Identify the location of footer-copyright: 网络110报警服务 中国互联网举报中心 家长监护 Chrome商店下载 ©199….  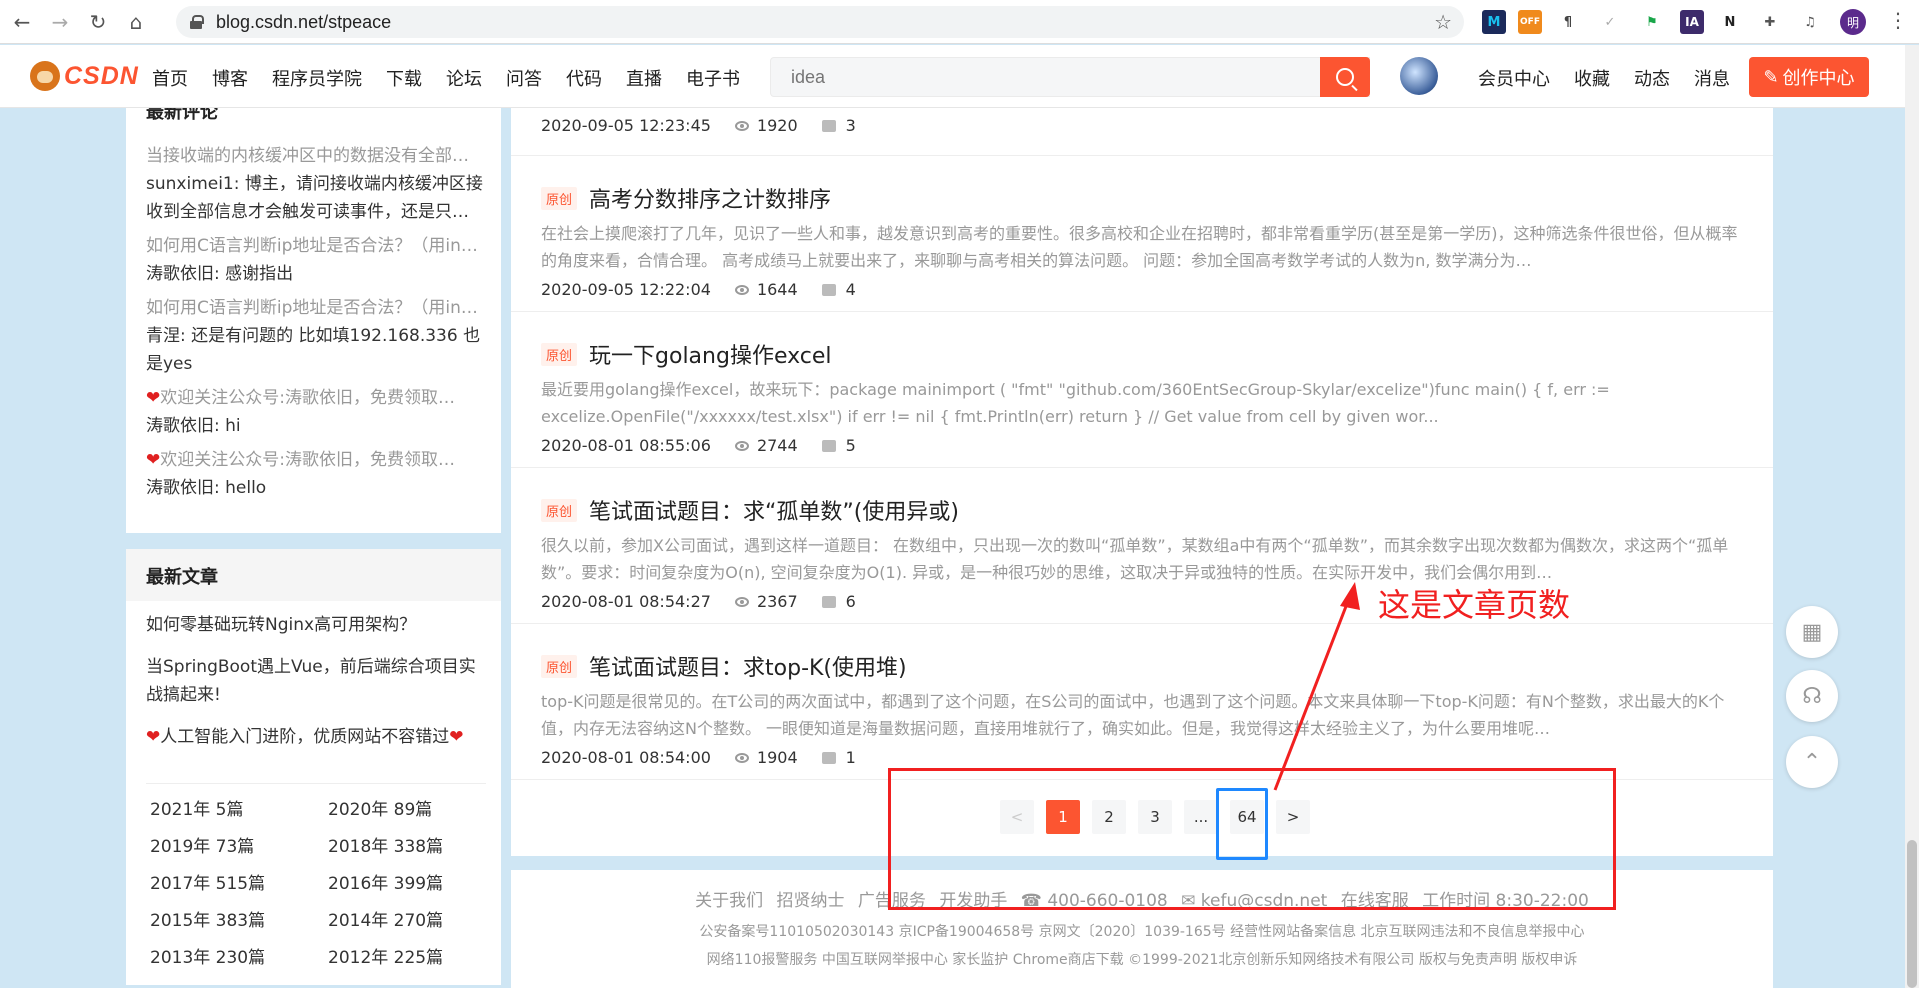
(1142, 960).